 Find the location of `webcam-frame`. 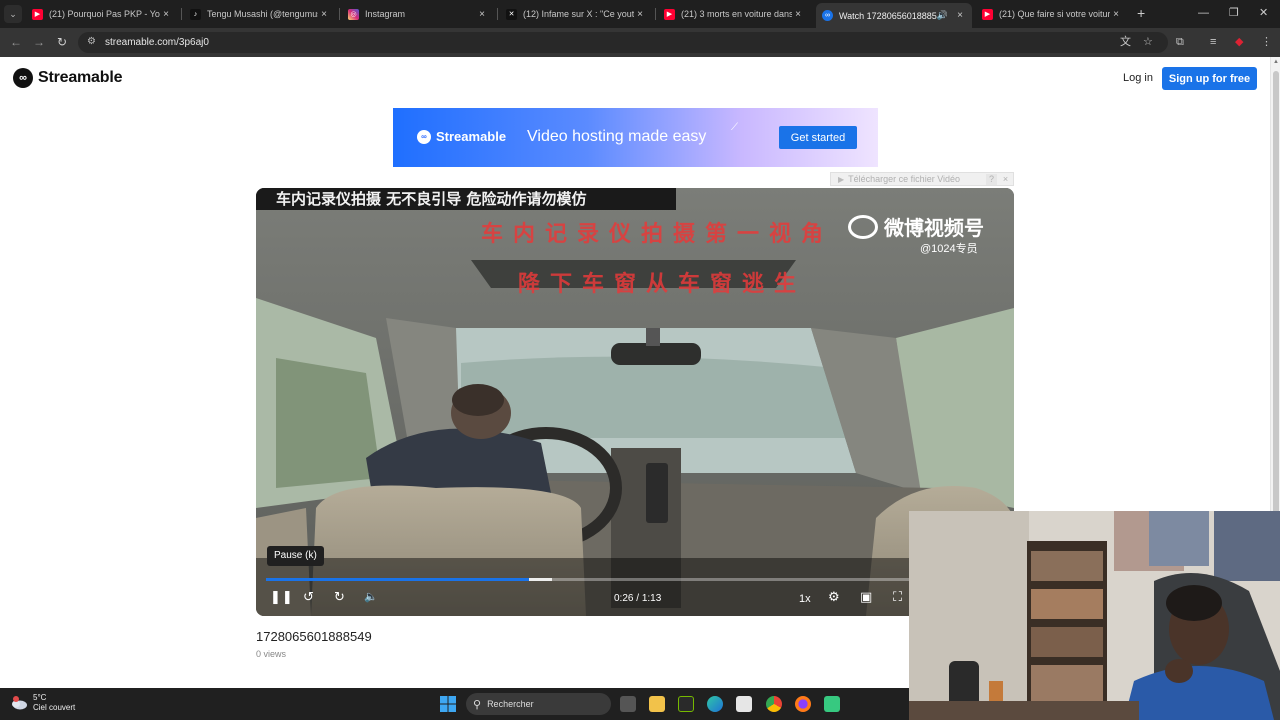

webcam-frame is located at coordinates (1094, 615).